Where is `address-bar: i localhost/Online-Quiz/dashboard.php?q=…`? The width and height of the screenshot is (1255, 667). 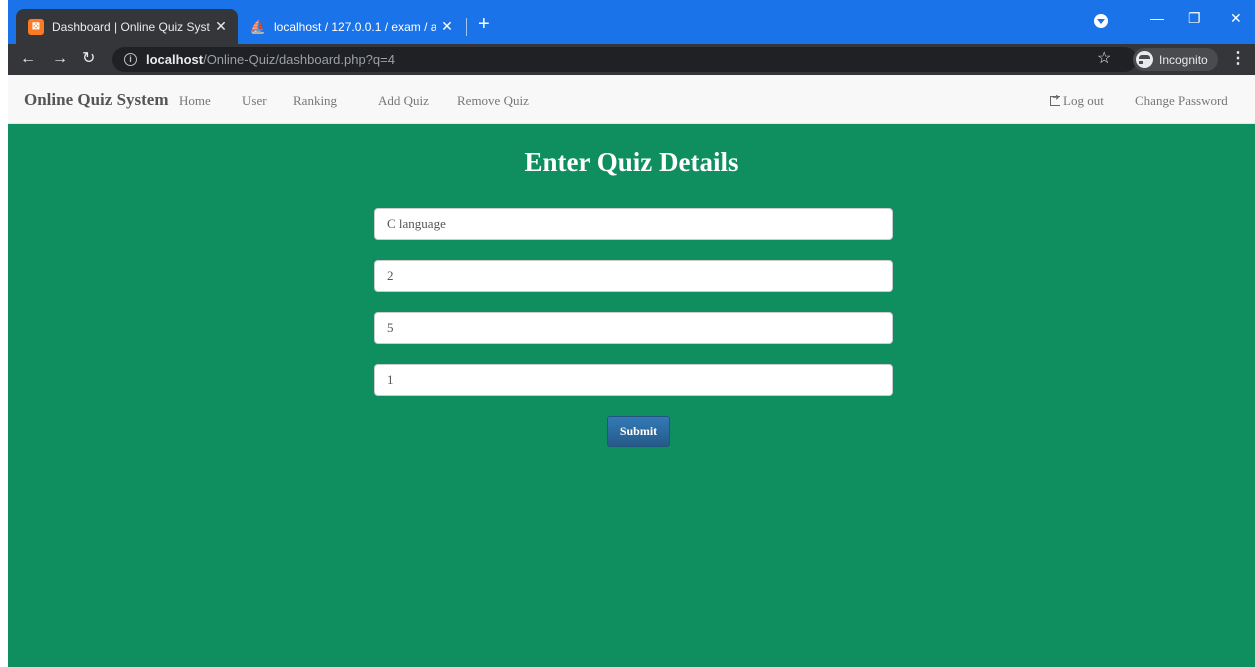
address-bar: i localhost/Online-Quiz/dashboard.php?q=… is located at coordinates (624, 59).